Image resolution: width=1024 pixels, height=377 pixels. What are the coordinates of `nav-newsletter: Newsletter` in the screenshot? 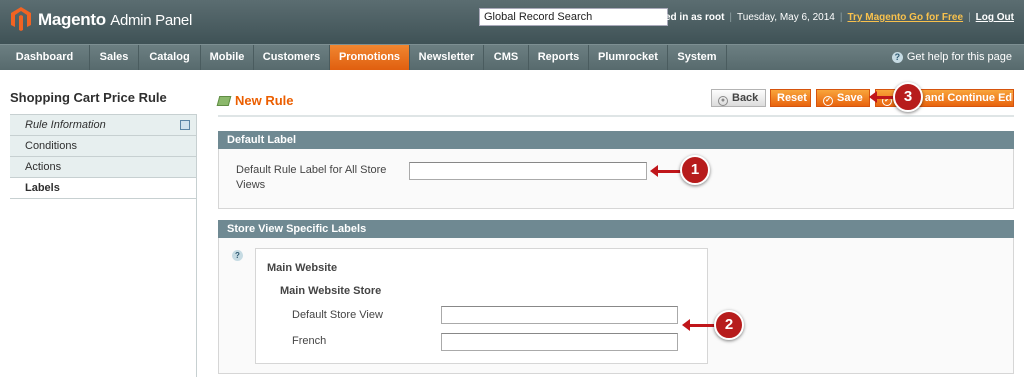 It's located at (447, 57).